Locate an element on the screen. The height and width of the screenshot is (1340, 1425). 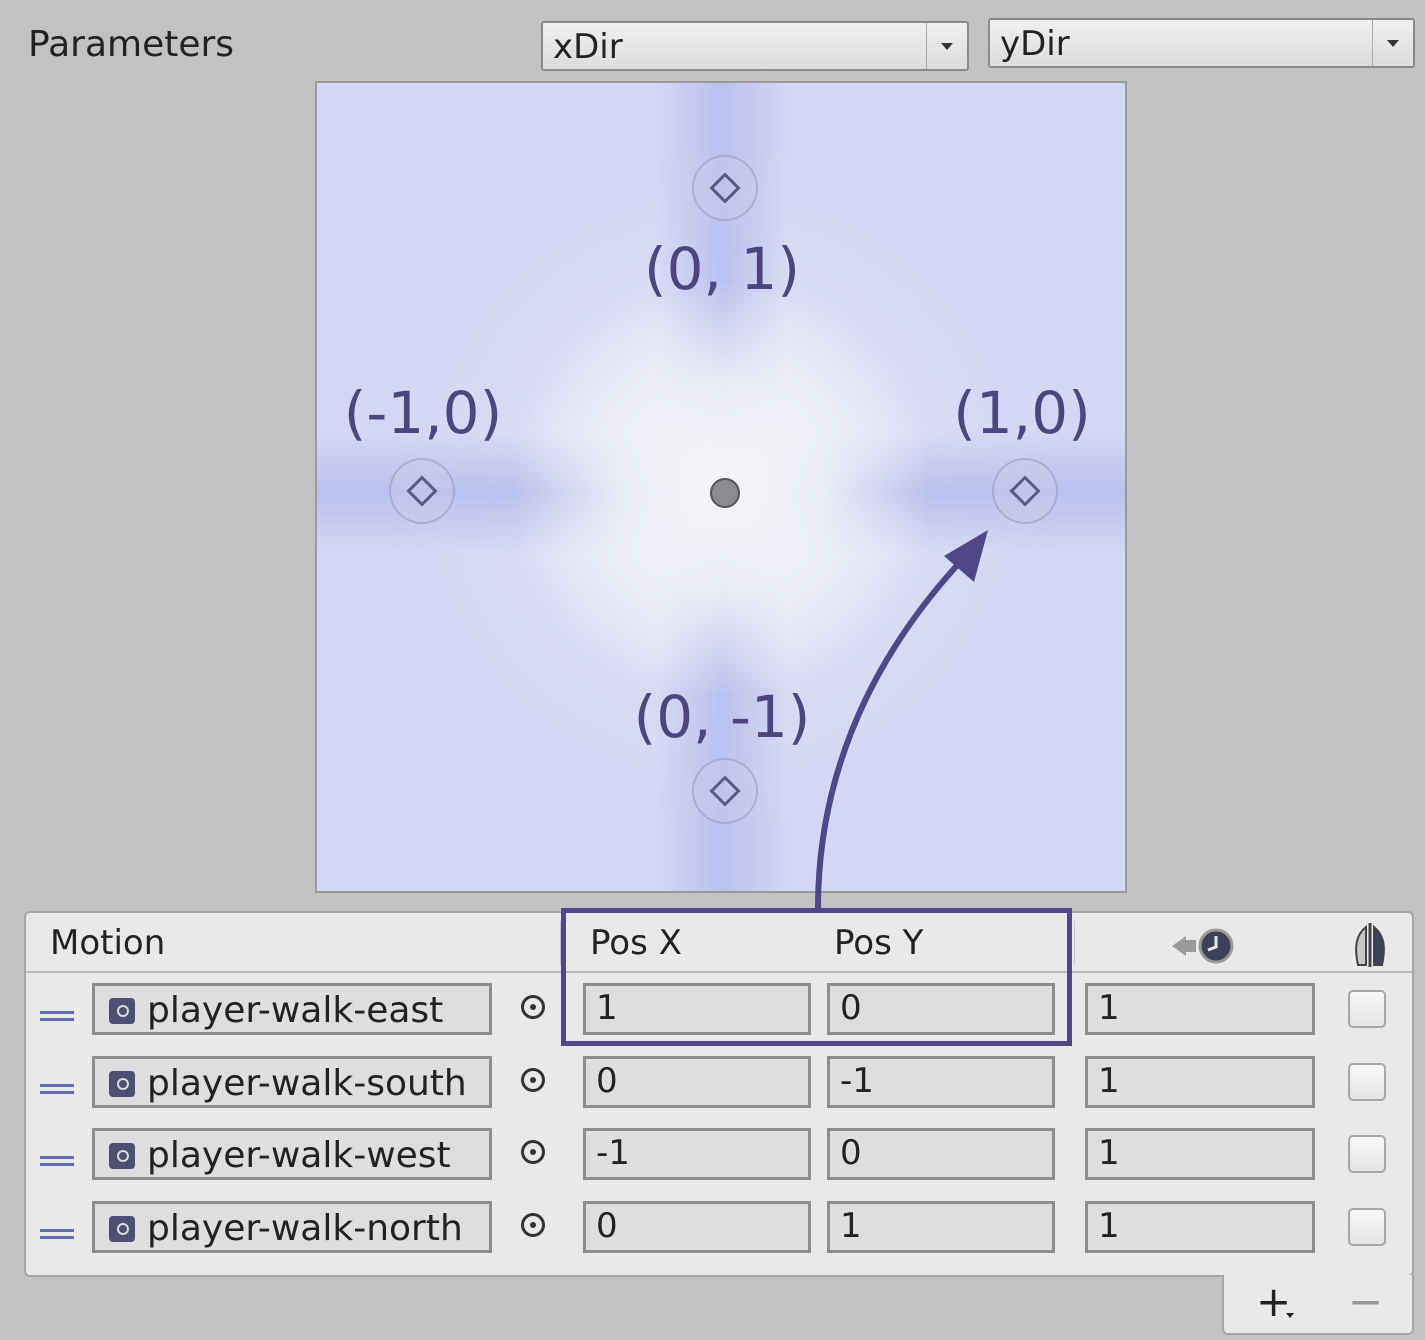
clip-name: player-walk-north is located at coordinates (305, 1228).